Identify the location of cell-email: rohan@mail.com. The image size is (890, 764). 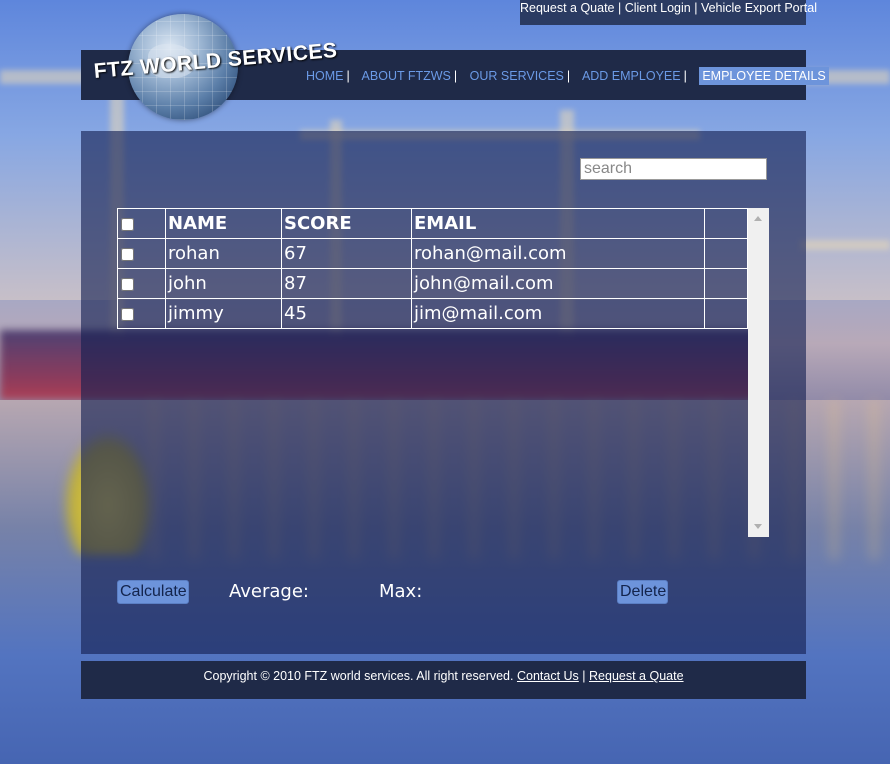
(558, 253).